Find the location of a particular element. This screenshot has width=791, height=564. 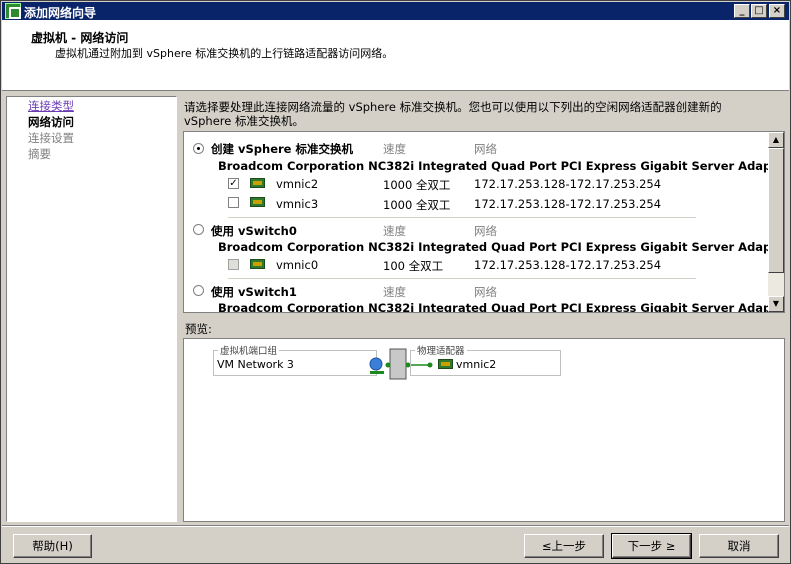

list-scrollbar: ▲ ▼ is located at coordinates (776, 222).